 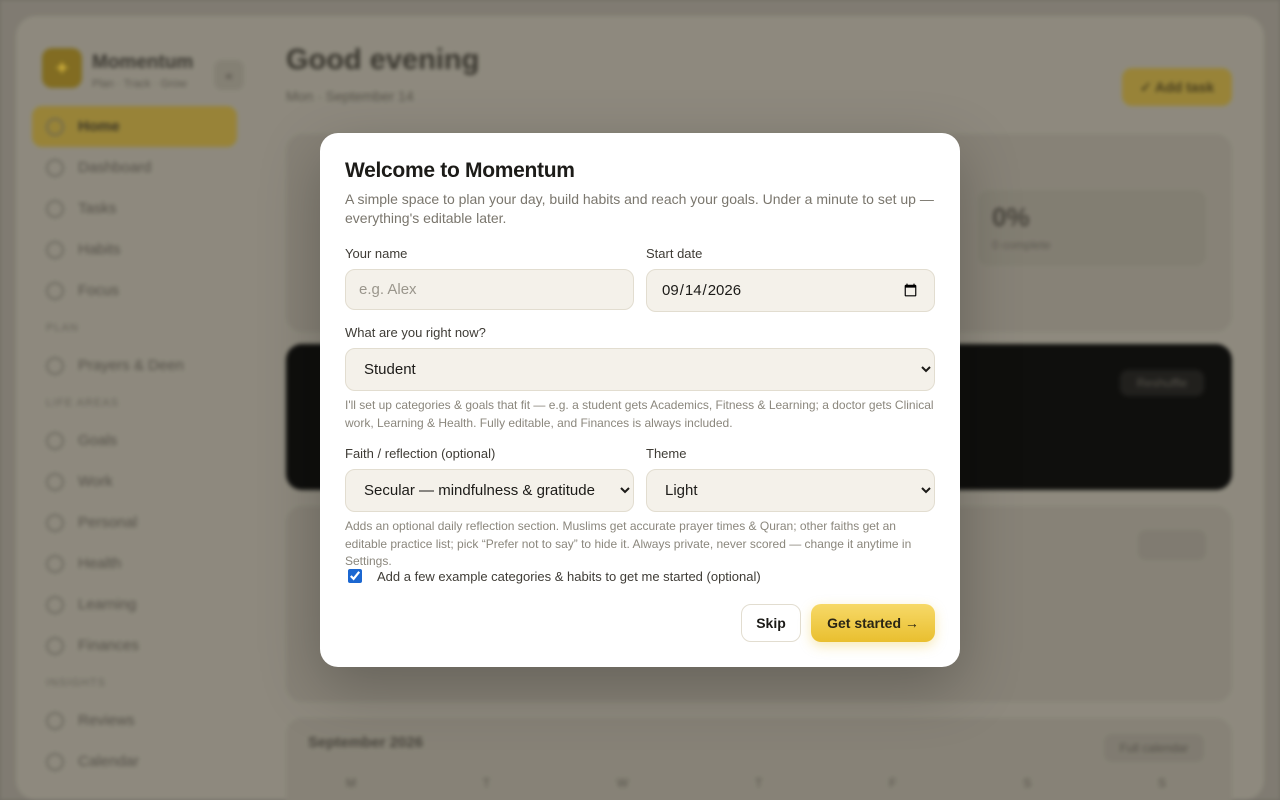 I want to click on start-date-input, so click(x=790, y=290).